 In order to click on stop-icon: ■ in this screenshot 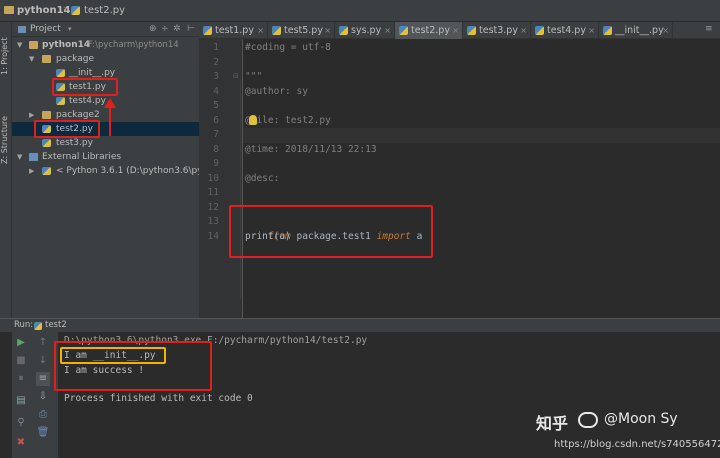, I will do `click(21, 361)`.